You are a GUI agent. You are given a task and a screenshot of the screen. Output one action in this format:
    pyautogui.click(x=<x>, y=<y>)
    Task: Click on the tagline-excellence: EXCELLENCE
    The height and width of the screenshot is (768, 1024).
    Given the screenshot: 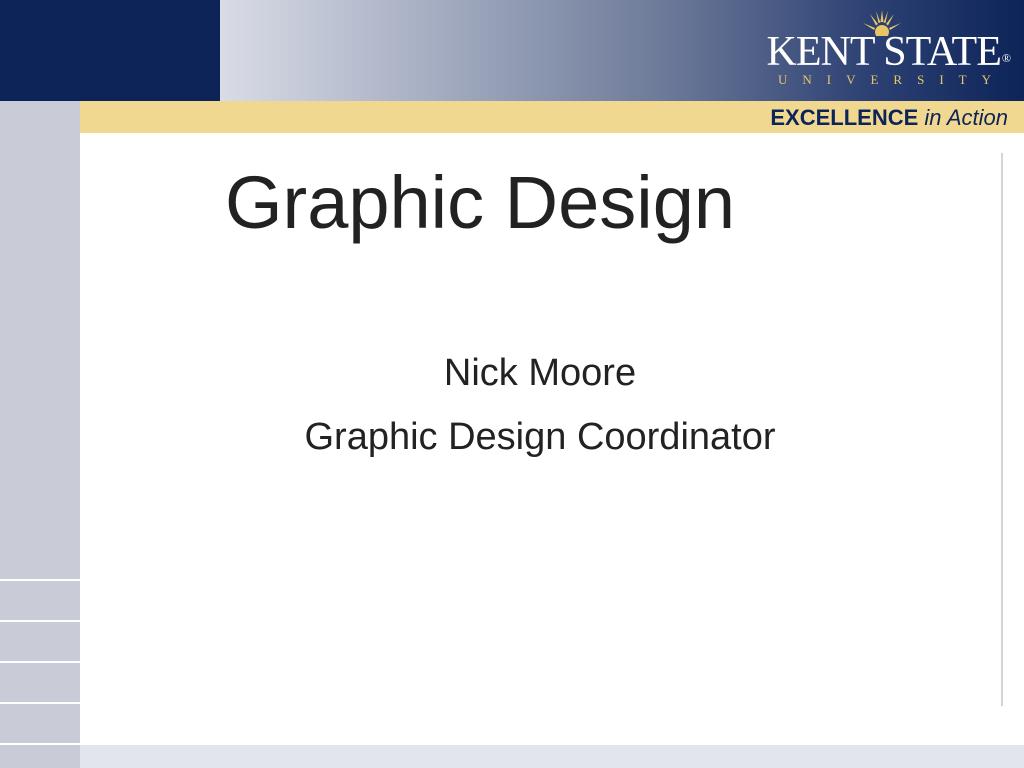 What is the action you would take?
    pyautogui.click(x=844, y=117)
    